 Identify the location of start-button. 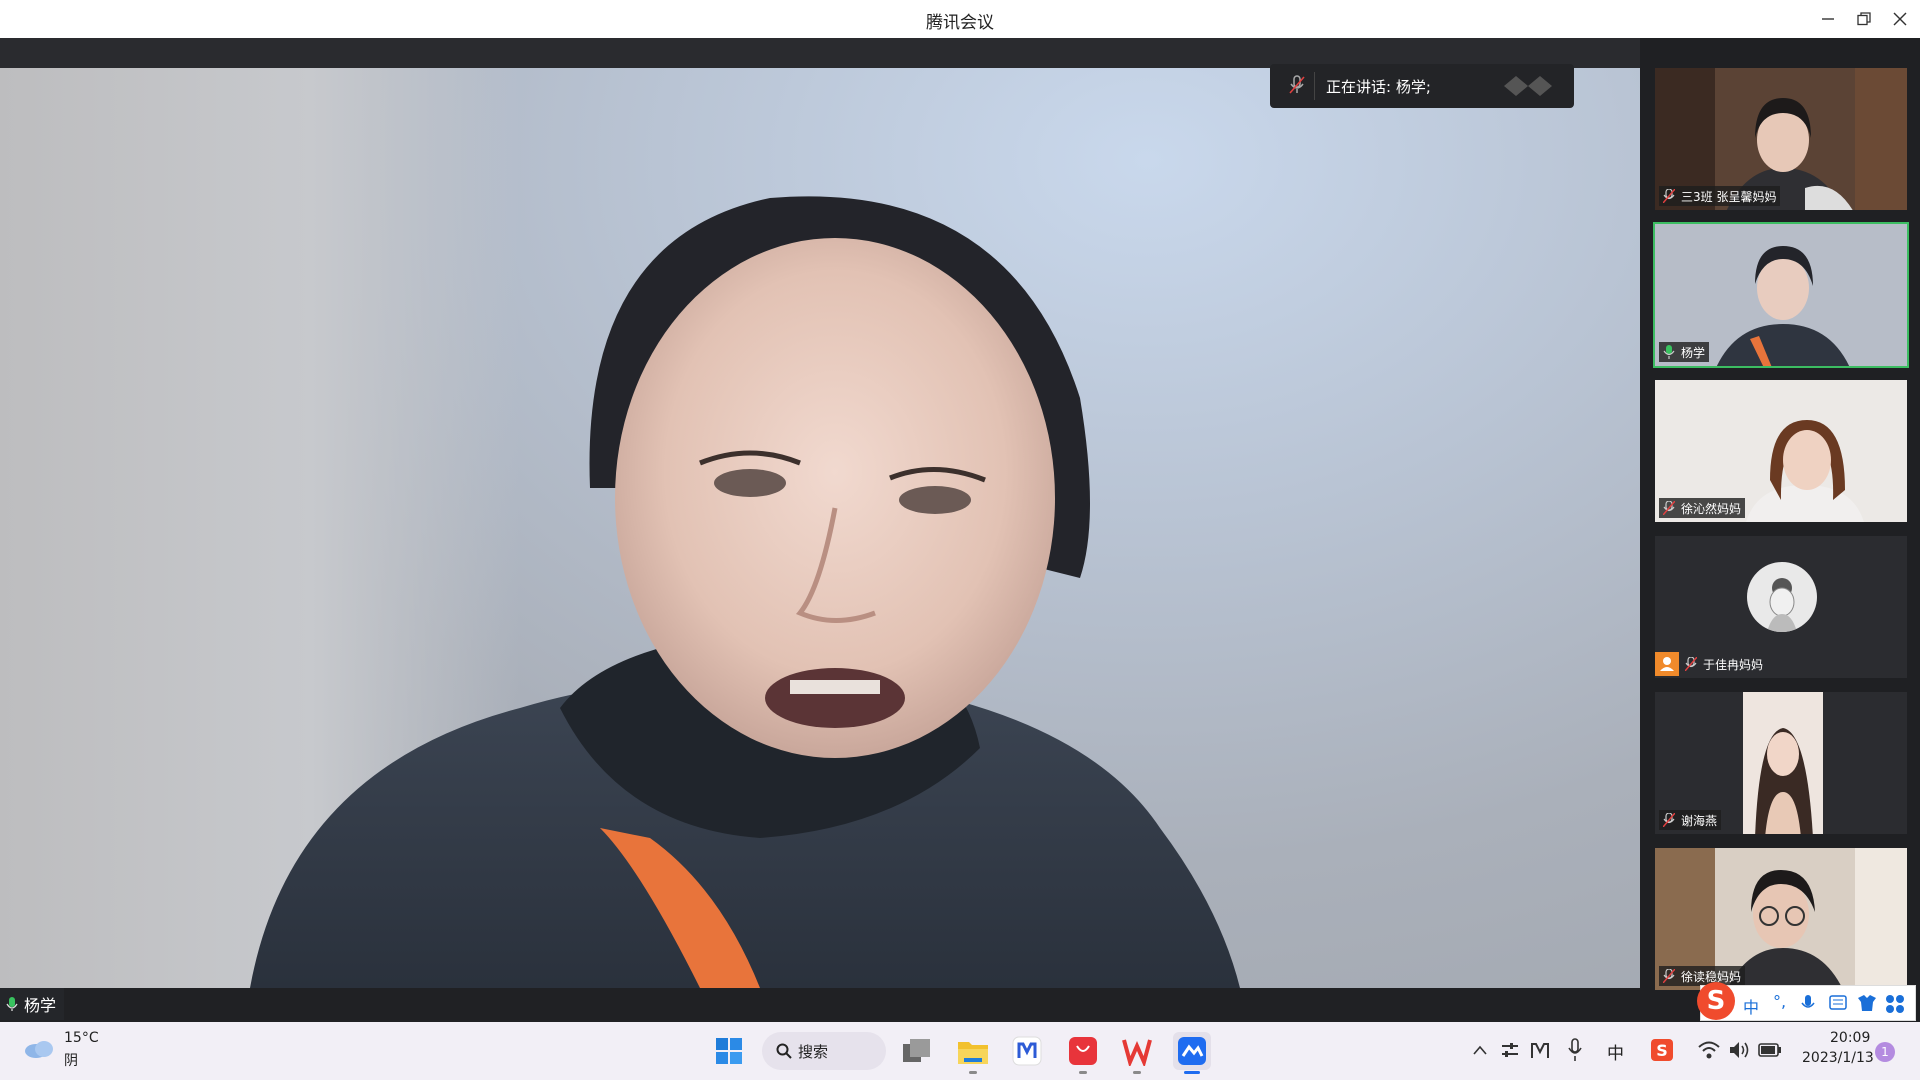
(729, 1051).